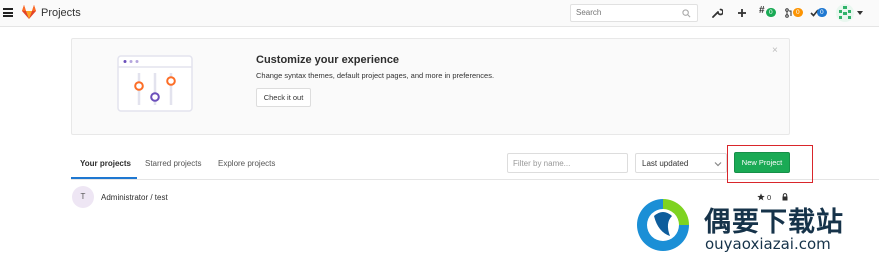  Describe the element at coordinates (626, 12) in the screenshot. I see `search-input` at that location.